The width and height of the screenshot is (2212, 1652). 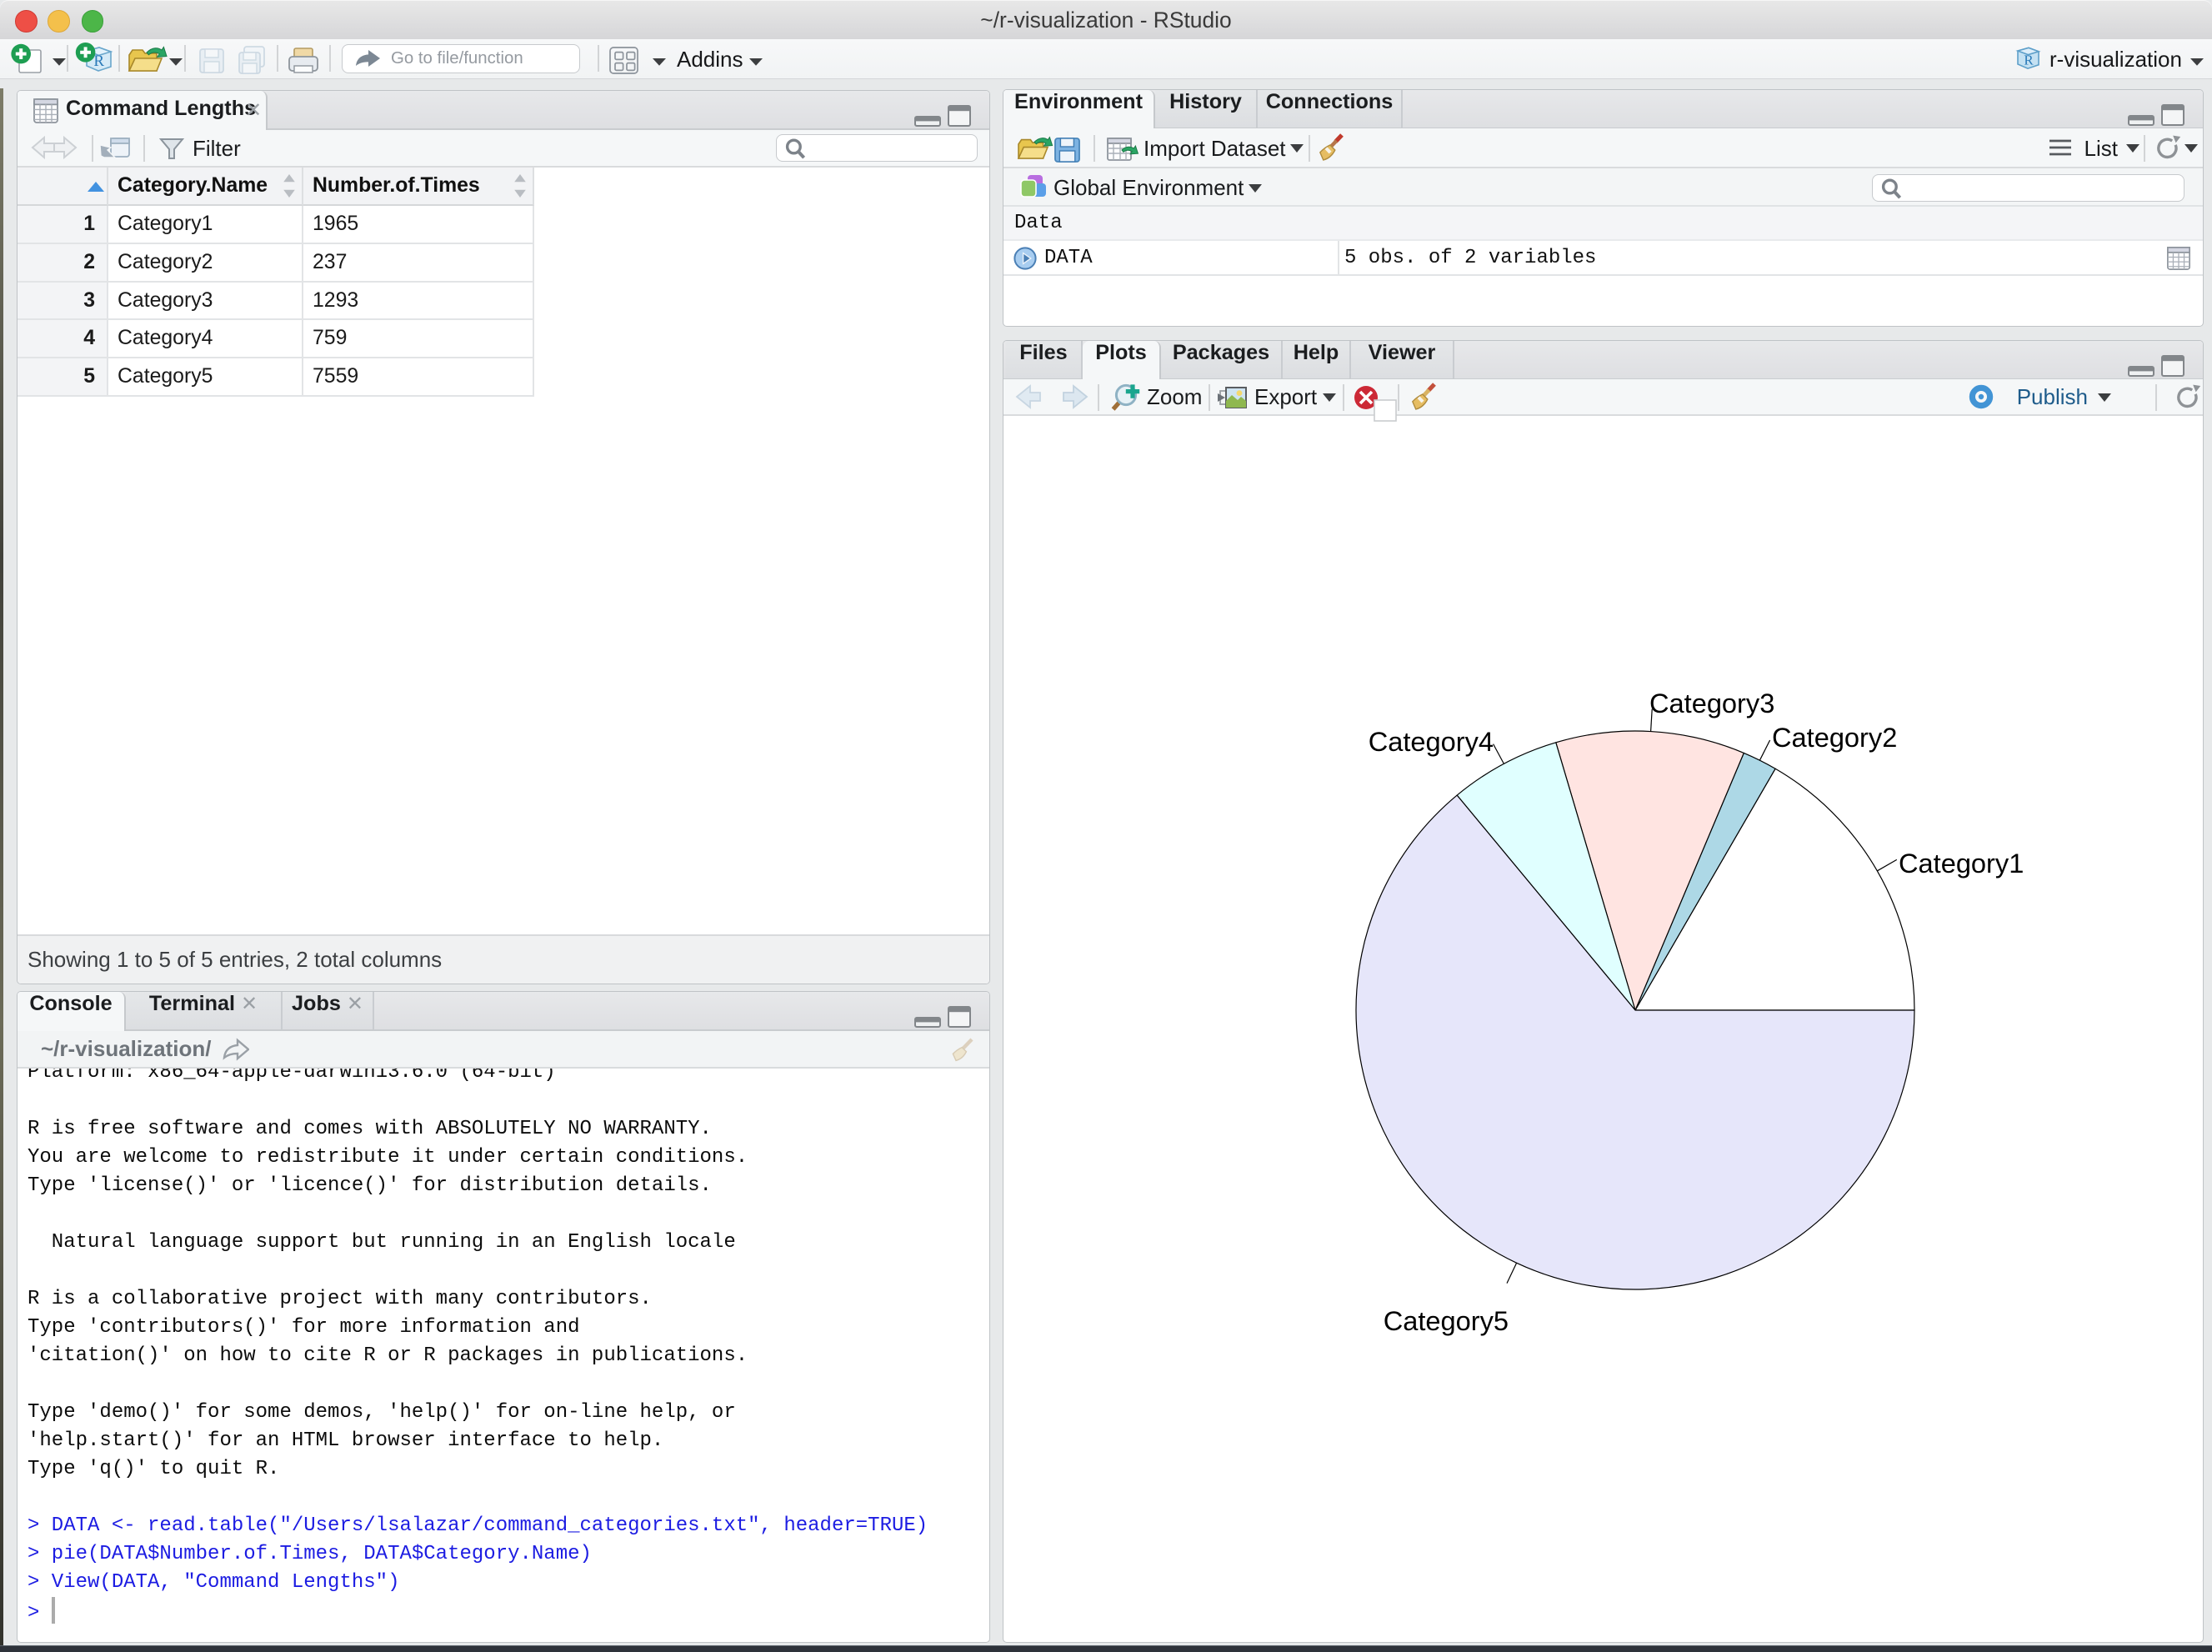 What do you see at coordinates (1431, 741) in the screenshot?
I see `svg-text: Category4` at bounding box center [1431, 741].